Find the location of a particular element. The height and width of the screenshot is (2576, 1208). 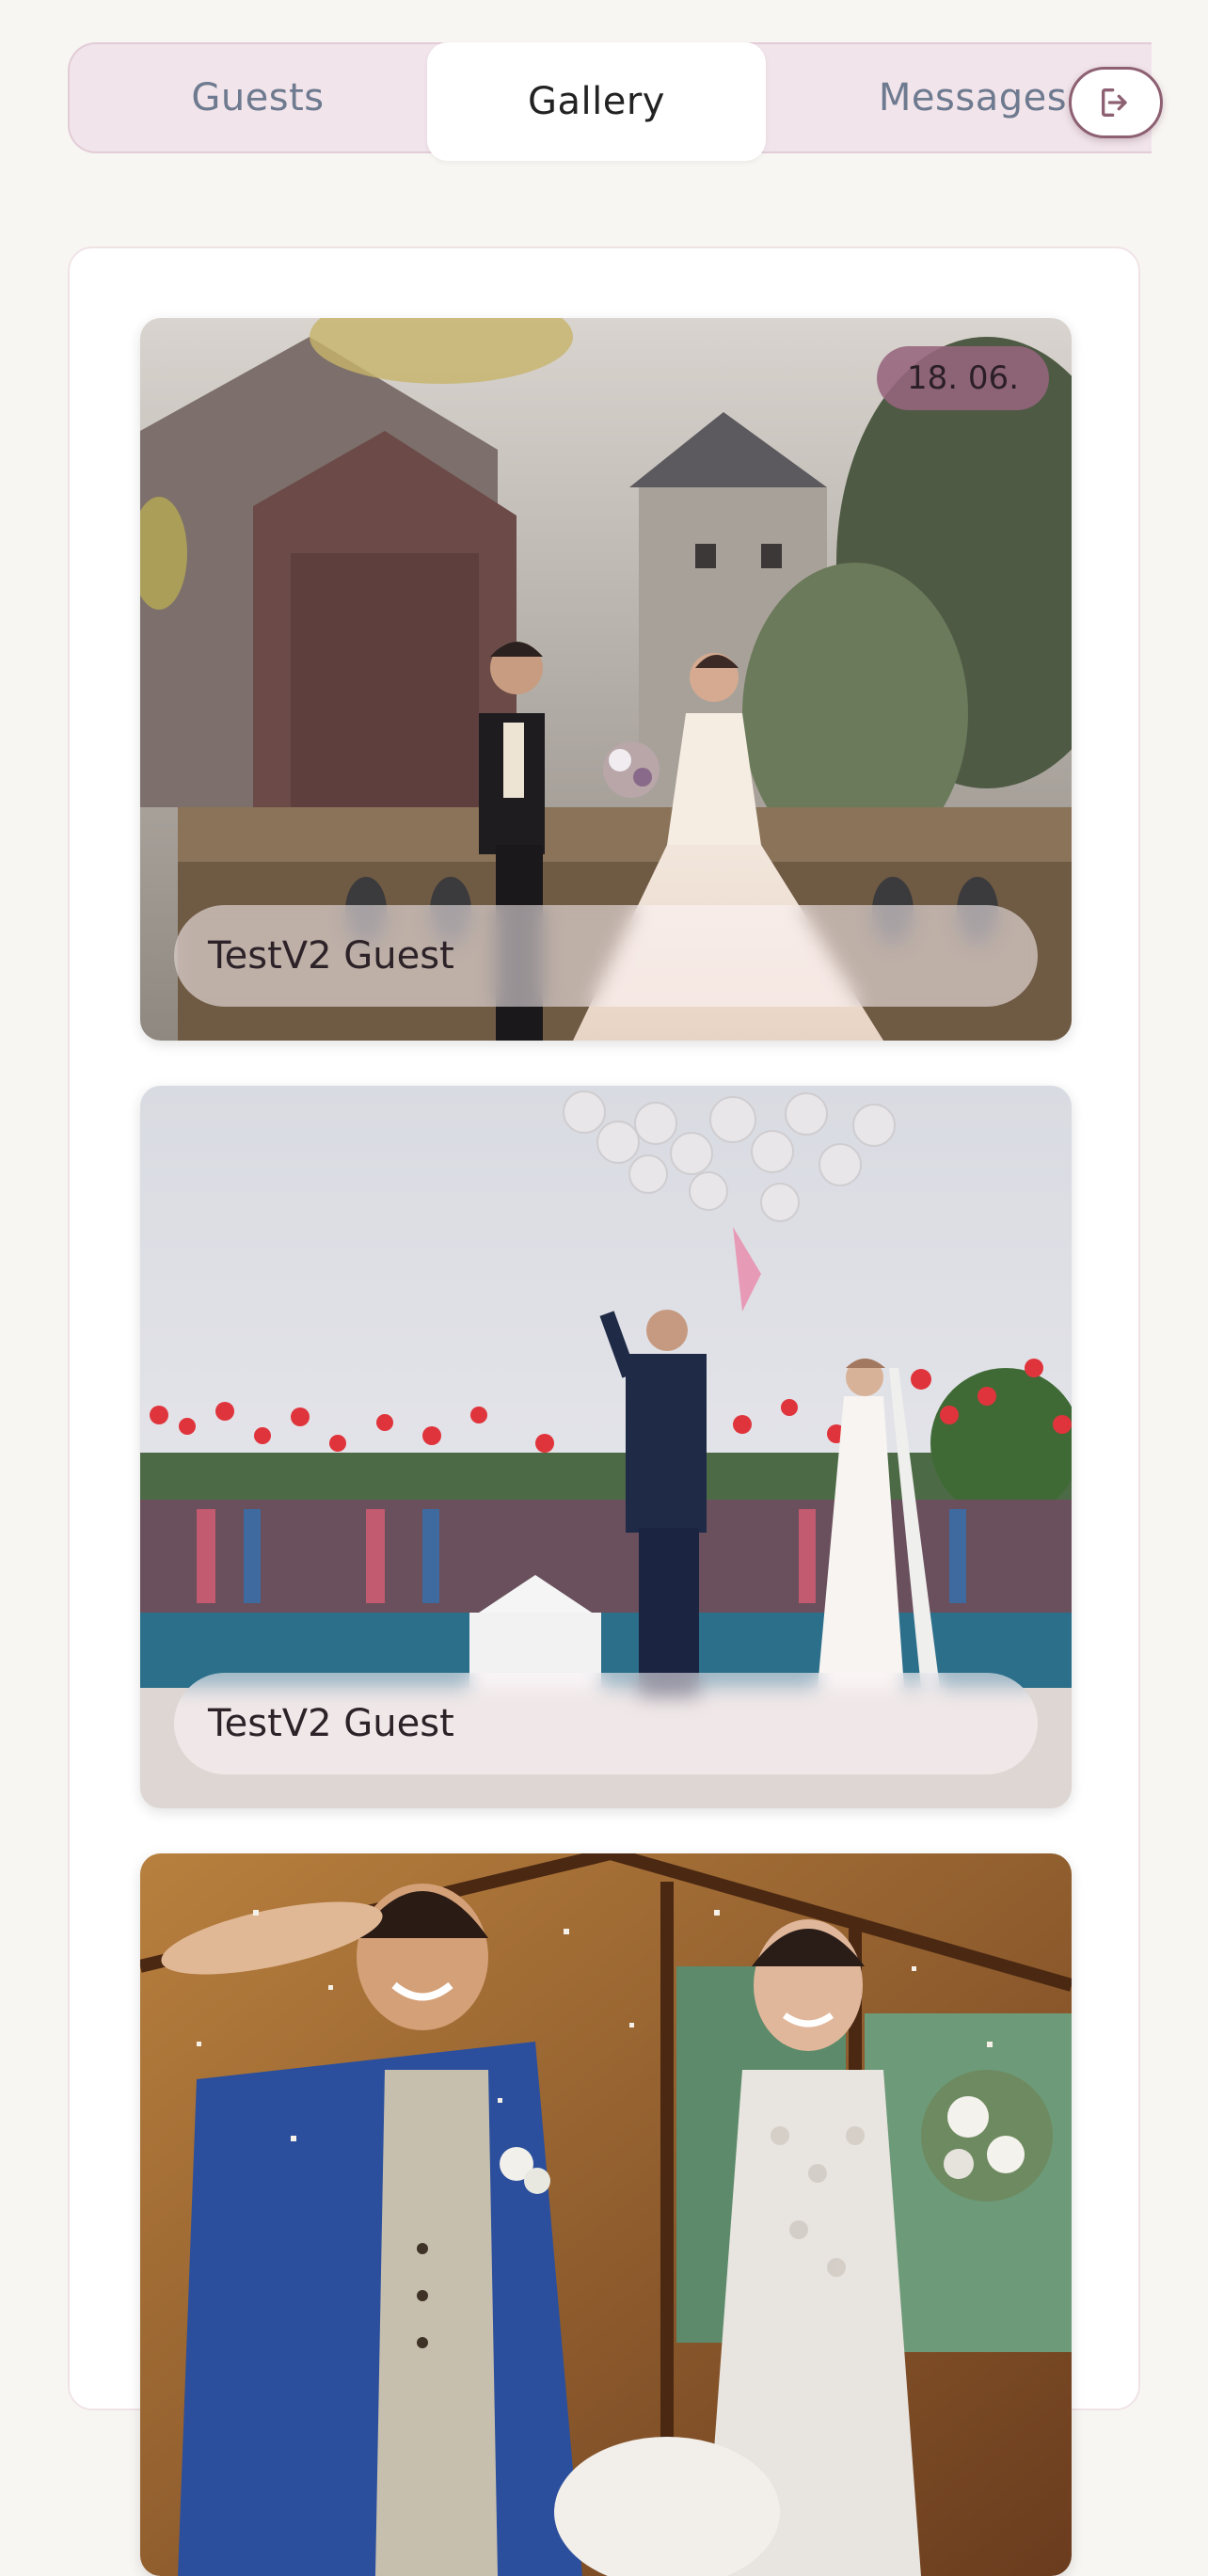

logout-icon is located at coordinates (1114, 103).